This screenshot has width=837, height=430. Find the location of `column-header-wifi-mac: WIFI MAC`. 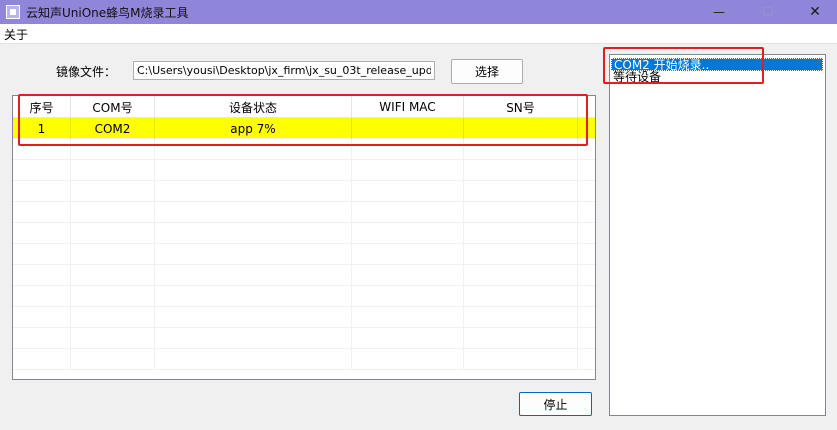

column-header-wifi-mac: WIFI MAC is located at coordinates (408, 107).